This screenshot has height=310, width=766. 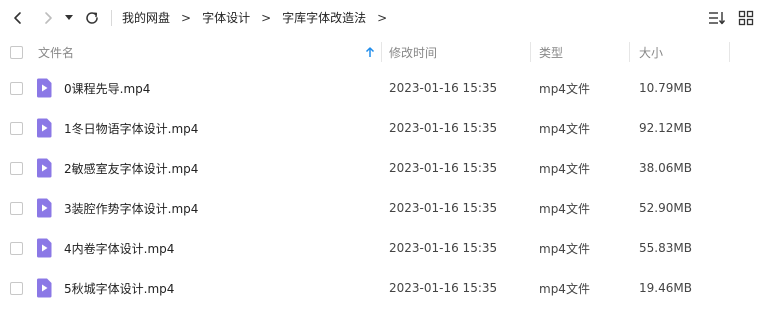 I want to click on file-size: 52.90MB, so click(x=665, y=208).